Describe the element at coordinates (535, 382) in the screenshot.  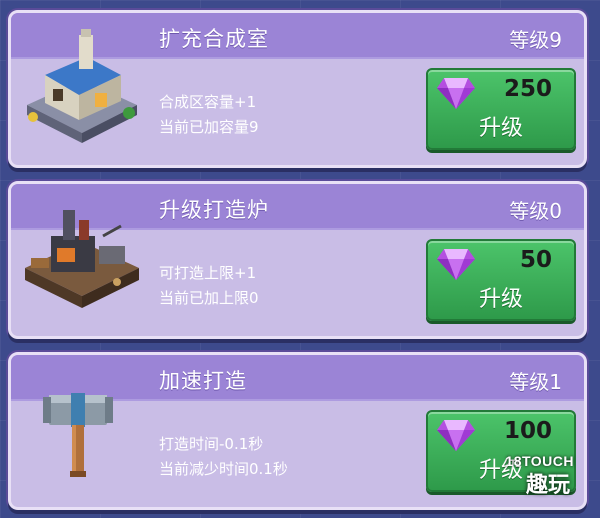
I see `level-label: 等级1` at that location.